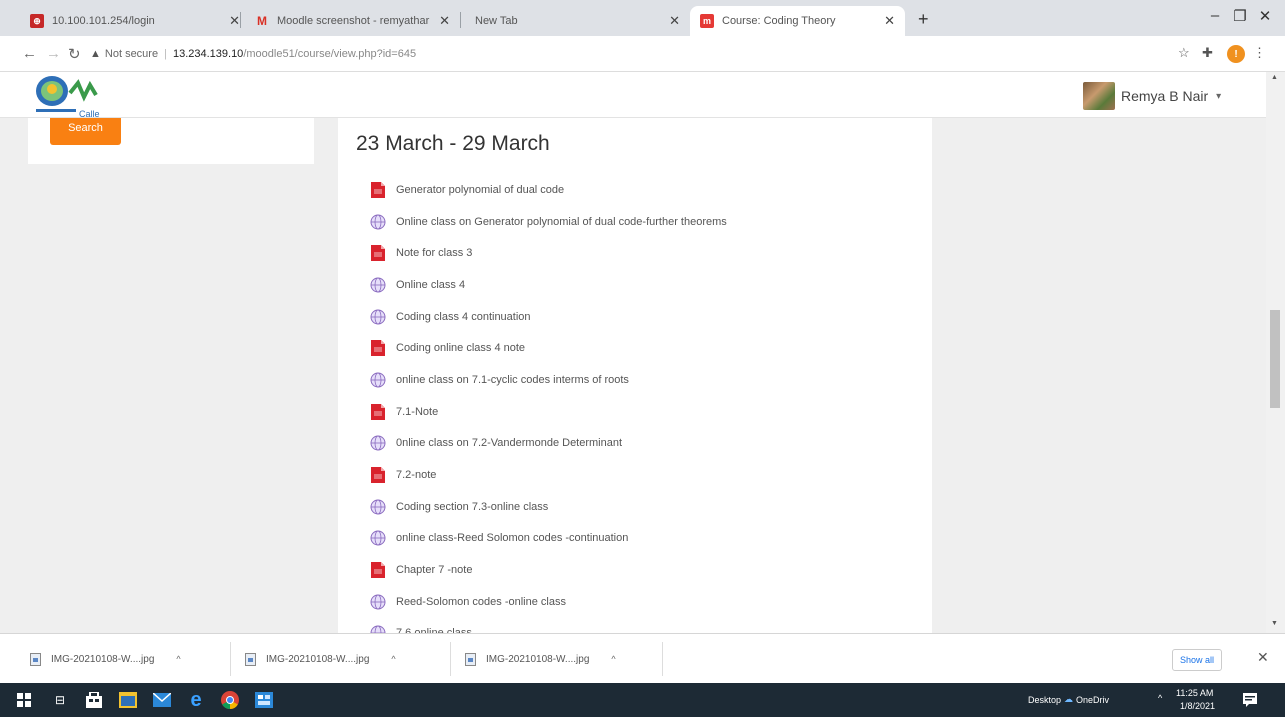  What do you see at coordinates (1274, 77) in the screenshot?
I see `scroll-up-icon: ▲` at bounding box center [1274, 77].